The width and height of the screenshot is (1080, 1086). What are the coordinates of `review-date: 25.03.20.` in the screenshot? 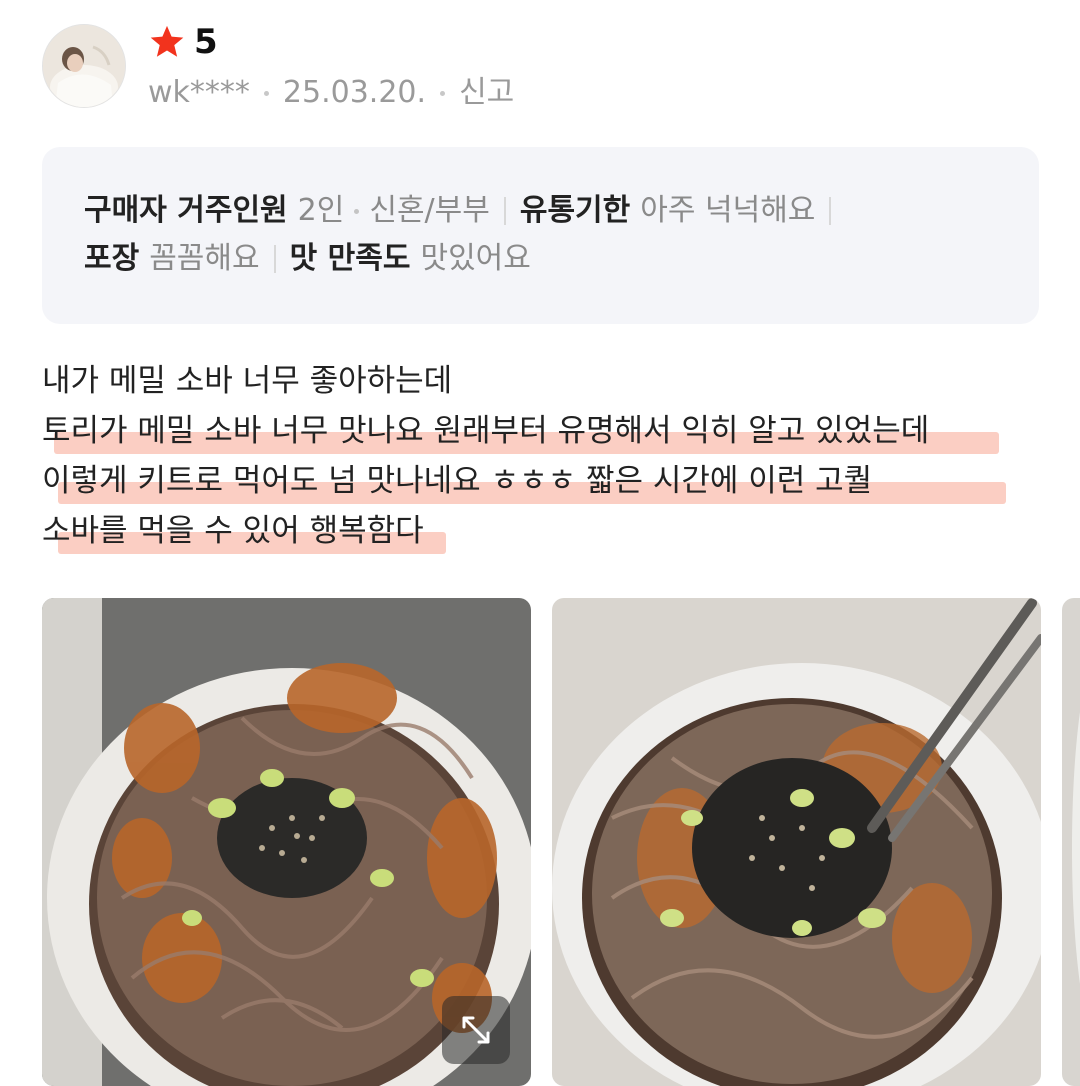 It's located at (354, 92).